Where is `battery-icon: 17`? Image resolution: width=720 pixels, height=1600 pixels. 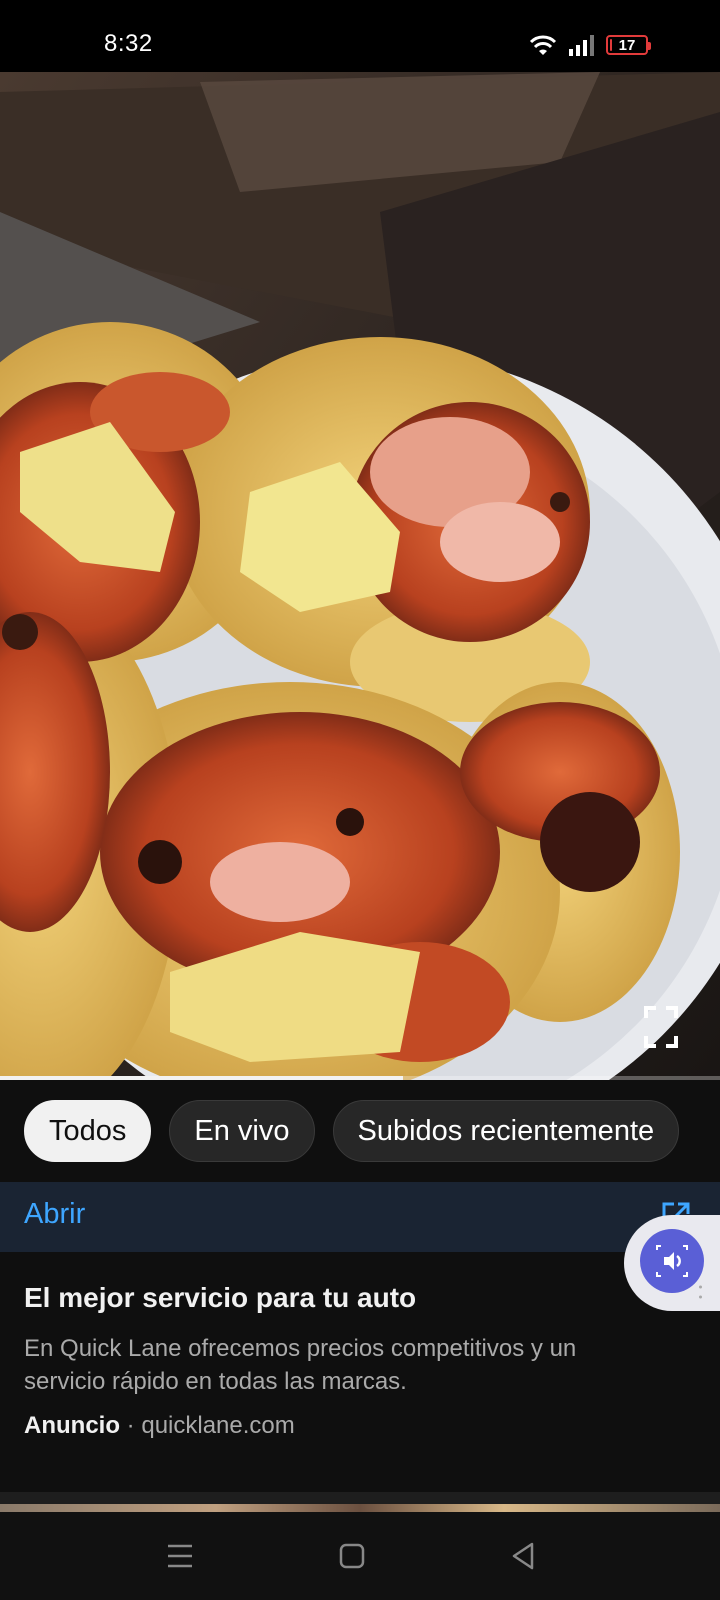 battery-icon: 17 is located at coordinates (628, 45).